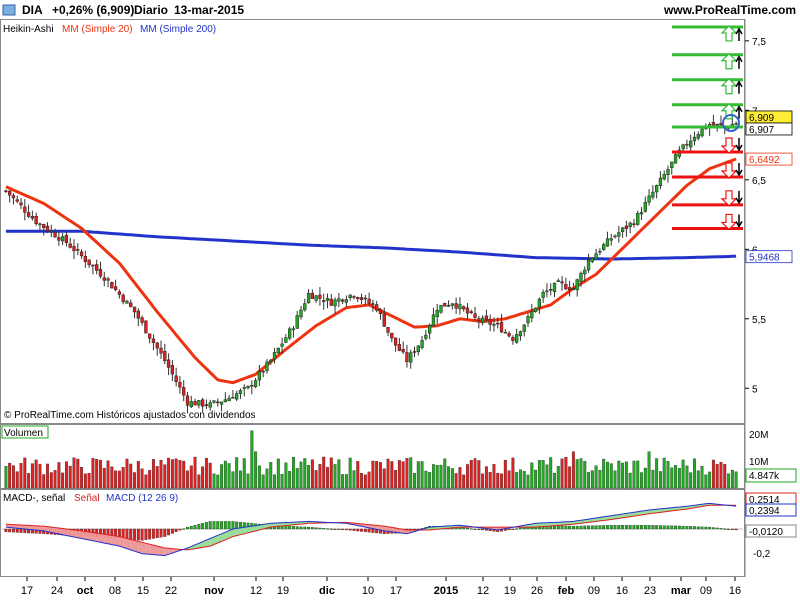  I want to click on legend-ma20: MM (Simple 20), so click(97, 29).